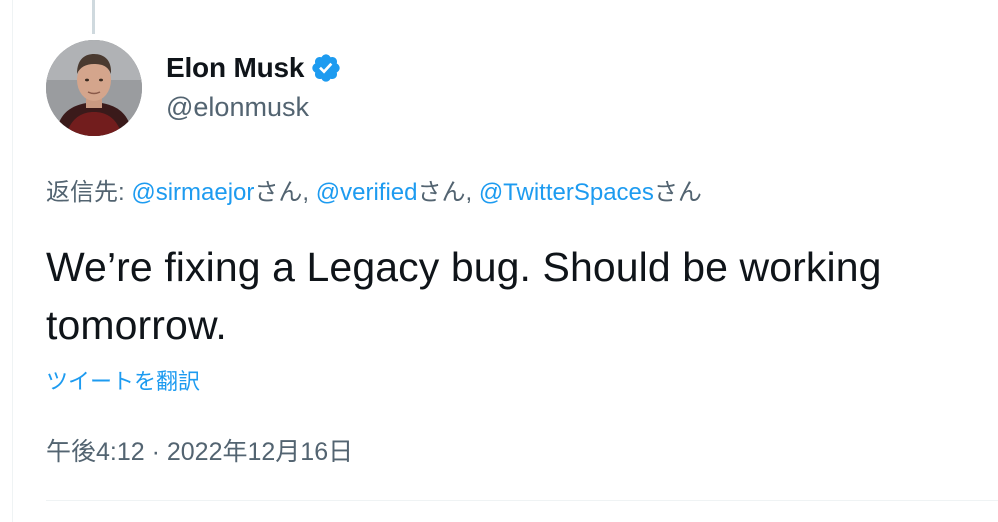  I want to click on verified-badge-icon, so click(326, 68).